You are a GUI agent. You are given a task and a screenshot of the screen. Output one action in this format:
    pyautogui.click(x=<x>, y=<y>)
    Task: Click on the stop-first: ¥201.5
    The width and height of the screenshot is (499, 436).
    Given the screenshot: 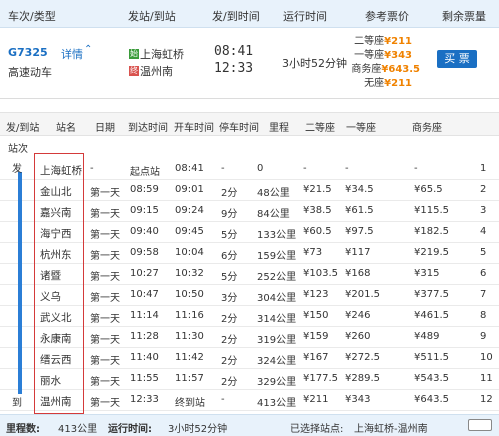 What is the action you would take?
    pyautogui.click(x=362, y=294)
    